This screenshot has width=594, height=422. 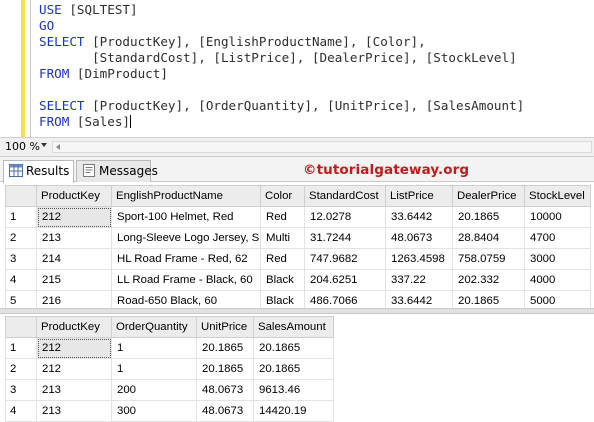 What do you see at coordinates (128, 171) in the screenshot?
I see `tab-messages-label: Messages` at bounding box center [128, 171].